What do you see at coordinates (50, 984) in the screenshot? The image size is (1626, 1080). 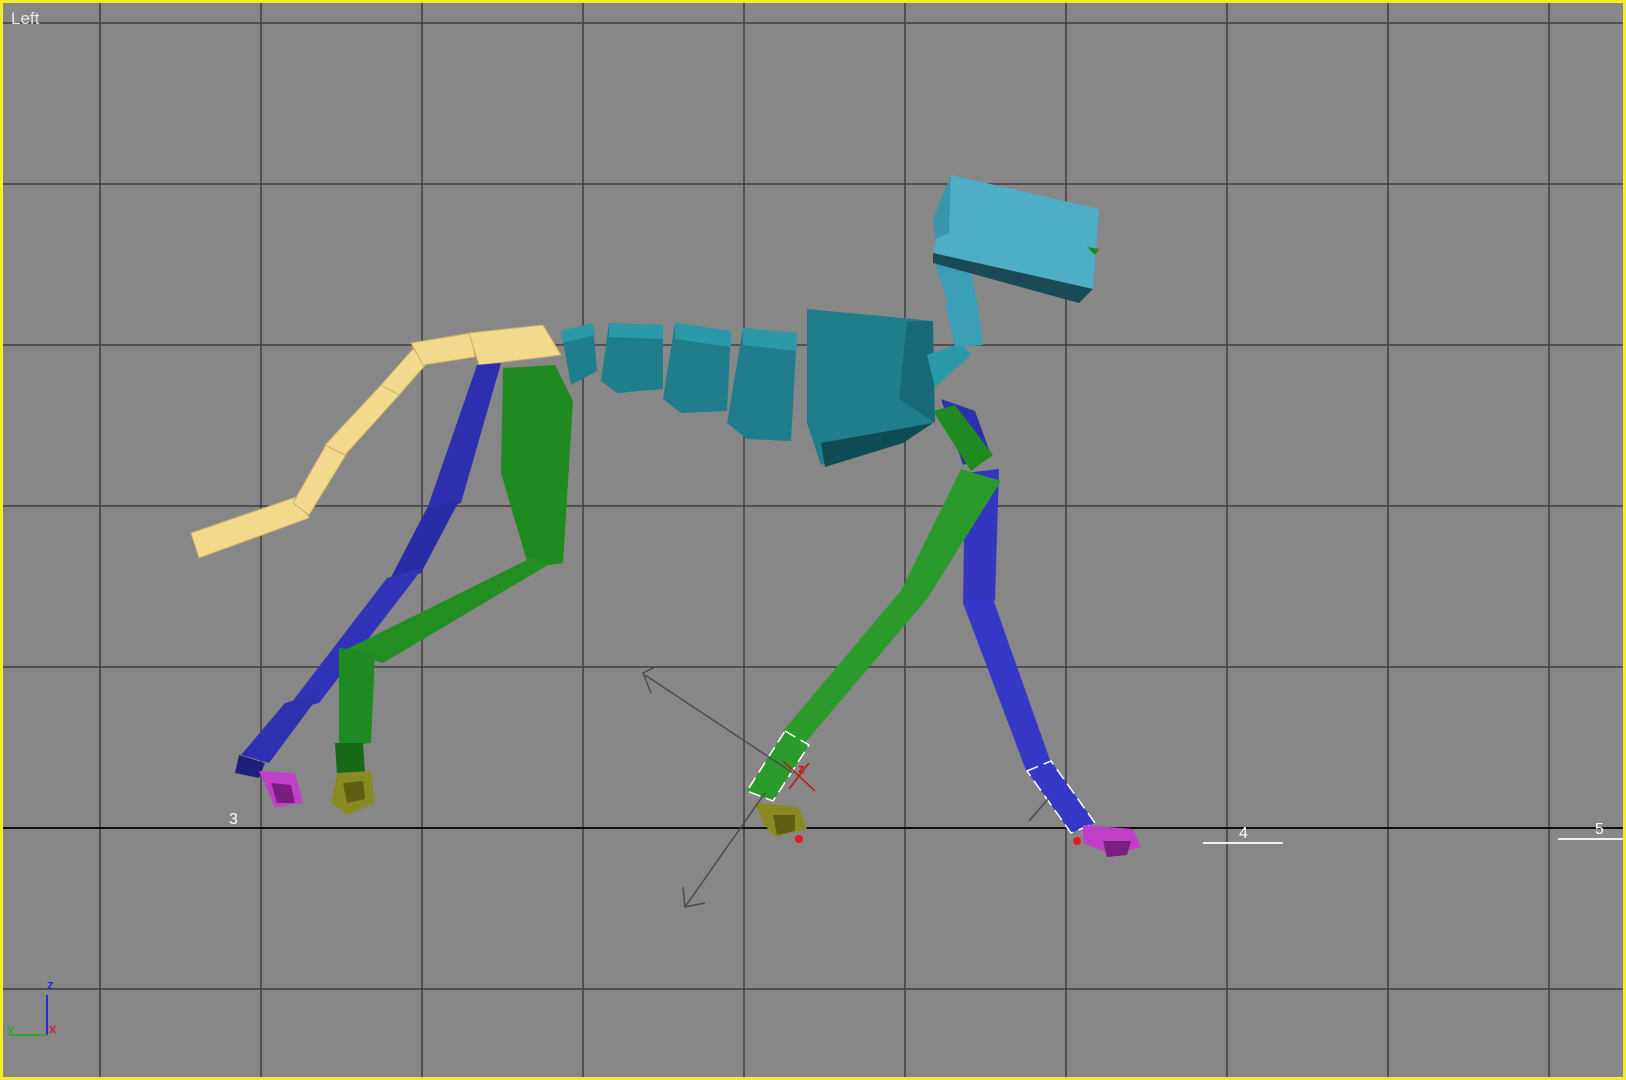 I see `axis-z-label: z` at bounding box center [50, 984].